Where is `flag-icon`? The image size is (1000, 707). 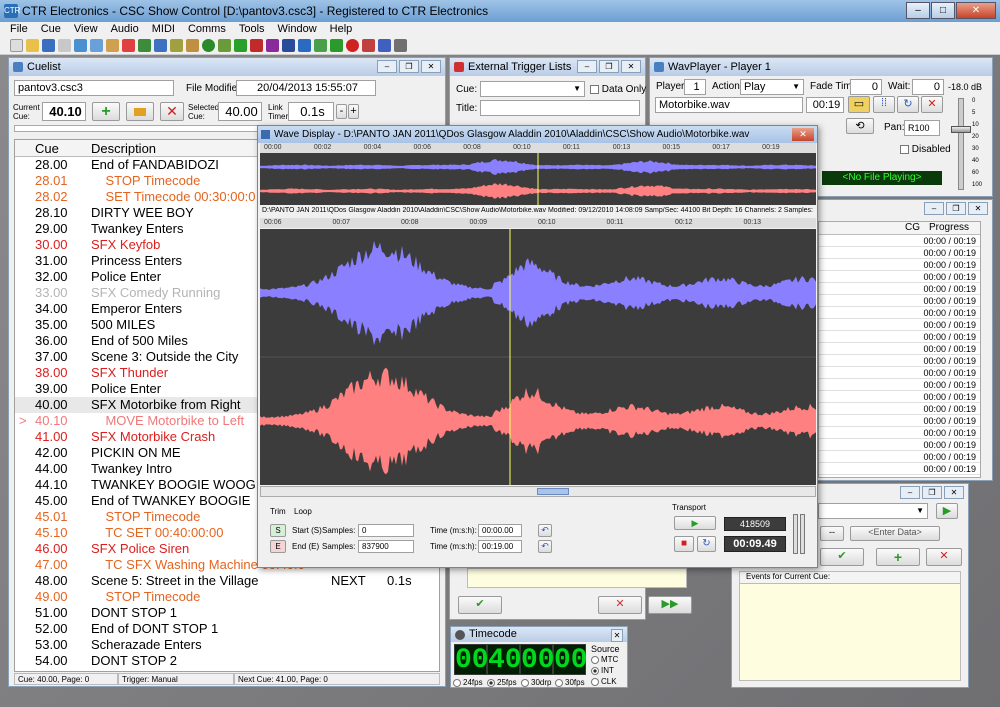
flag-icon is located at coordinates (256, 45).